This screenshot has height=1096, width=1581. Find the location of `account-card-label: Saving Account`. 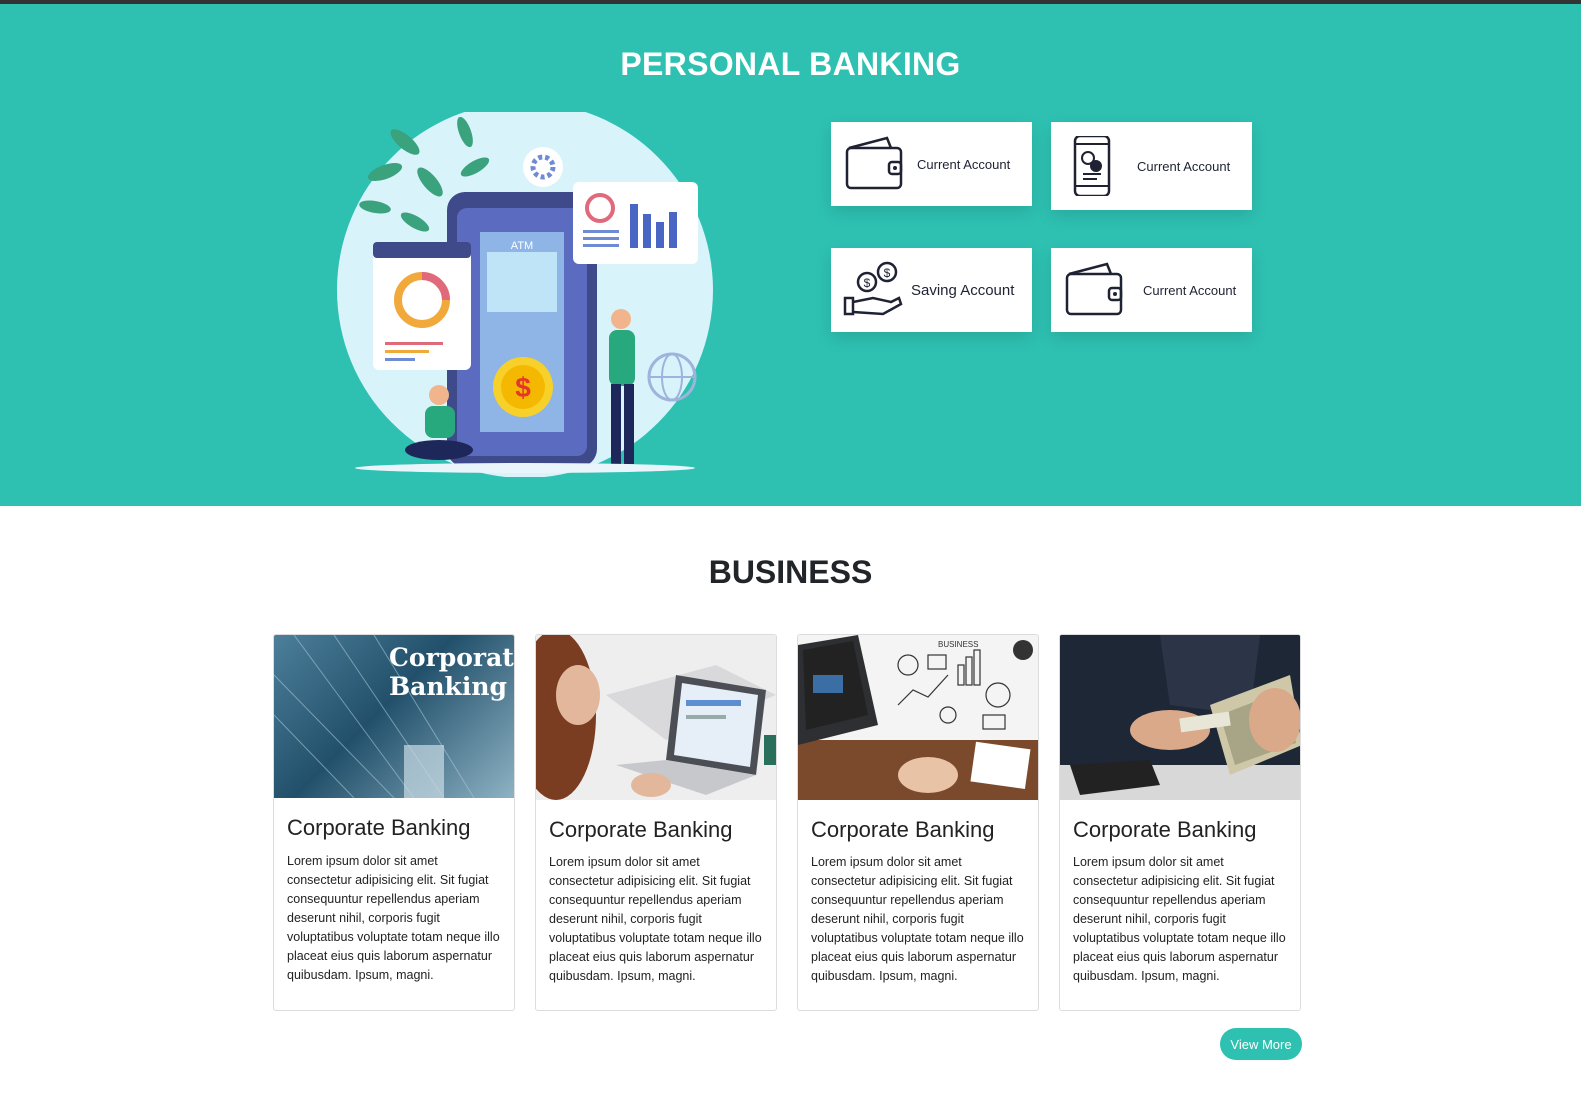

account-card-label: Saving Account is located at coordinates (963, 290).